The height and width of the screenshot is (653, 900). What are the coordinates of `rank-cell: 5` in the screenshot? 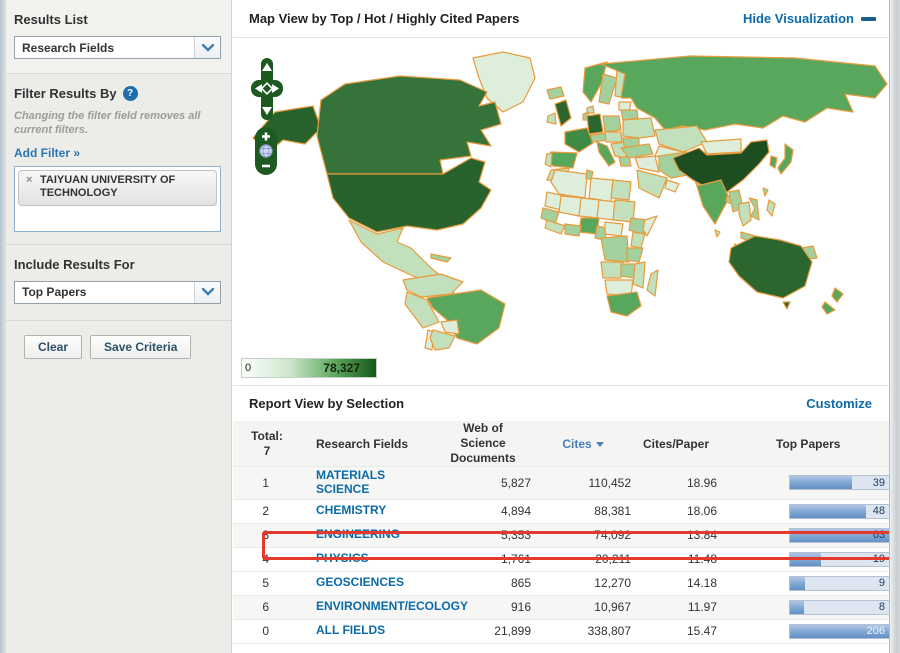 It's located at (265, 583).